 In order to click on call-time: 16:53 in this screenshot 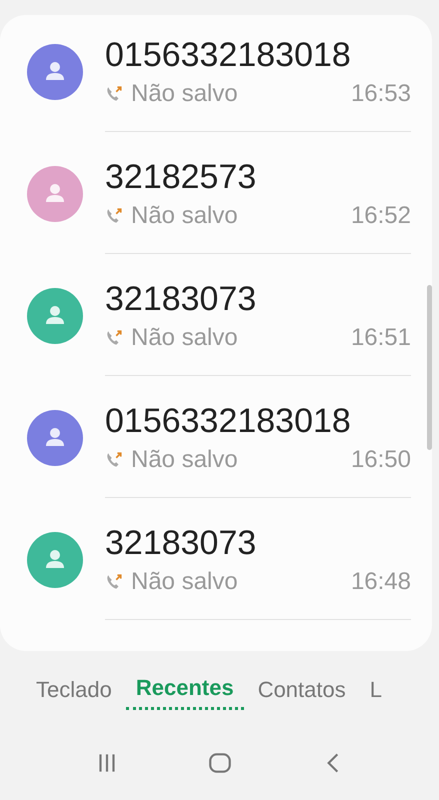, I will do `click(380, 94)`.